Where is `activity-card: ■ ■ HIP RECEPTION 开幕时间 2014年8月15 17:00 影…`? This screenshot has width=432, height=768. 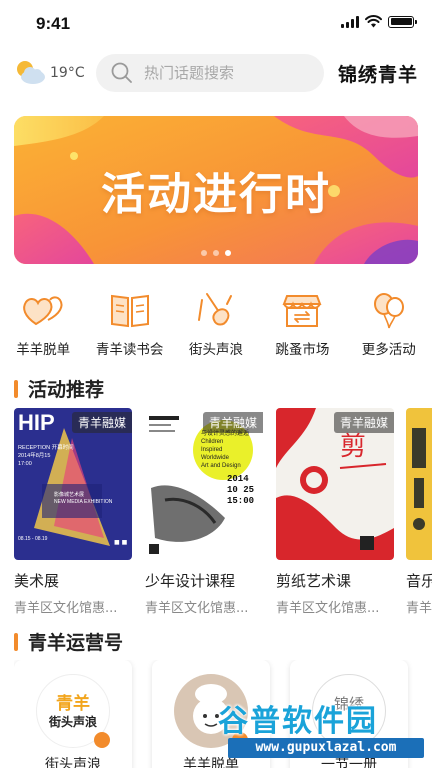 activity-card: ■ ■ HIP RECEPTION 开幕时间 2014年8月15 17:00 影… is located at coordinates (73, 511).